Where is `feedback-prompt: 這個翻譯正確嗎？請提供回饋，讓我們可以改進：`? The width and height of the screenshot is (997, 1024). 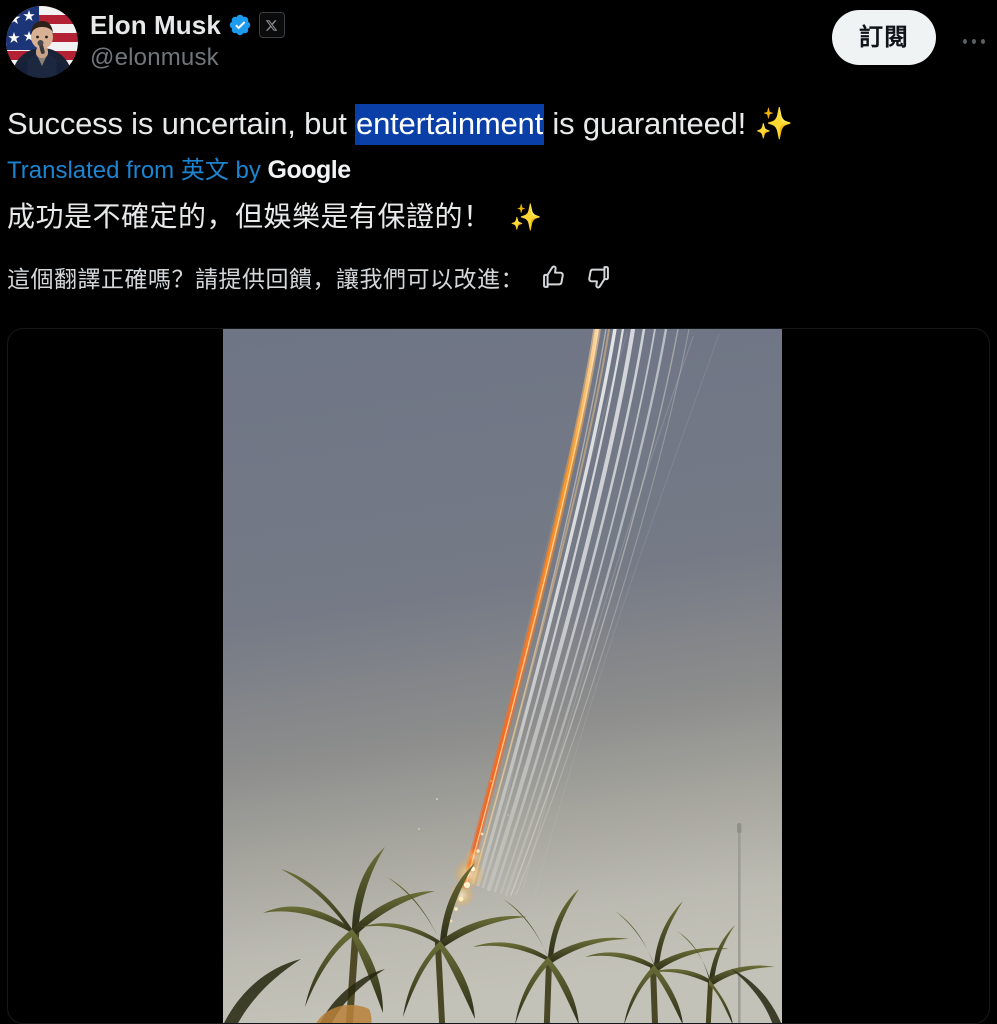
feedback-prompt: 這個翻譯正確嗎？請提供回饋，讓我們可以改進： is located at coordinates (265, 279).